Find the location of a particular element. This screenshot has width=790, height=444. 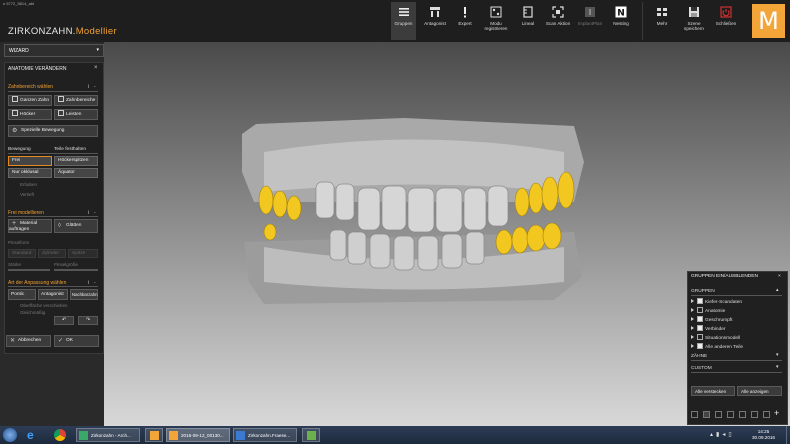

view-front-icon is located at coordinates (694, 414).